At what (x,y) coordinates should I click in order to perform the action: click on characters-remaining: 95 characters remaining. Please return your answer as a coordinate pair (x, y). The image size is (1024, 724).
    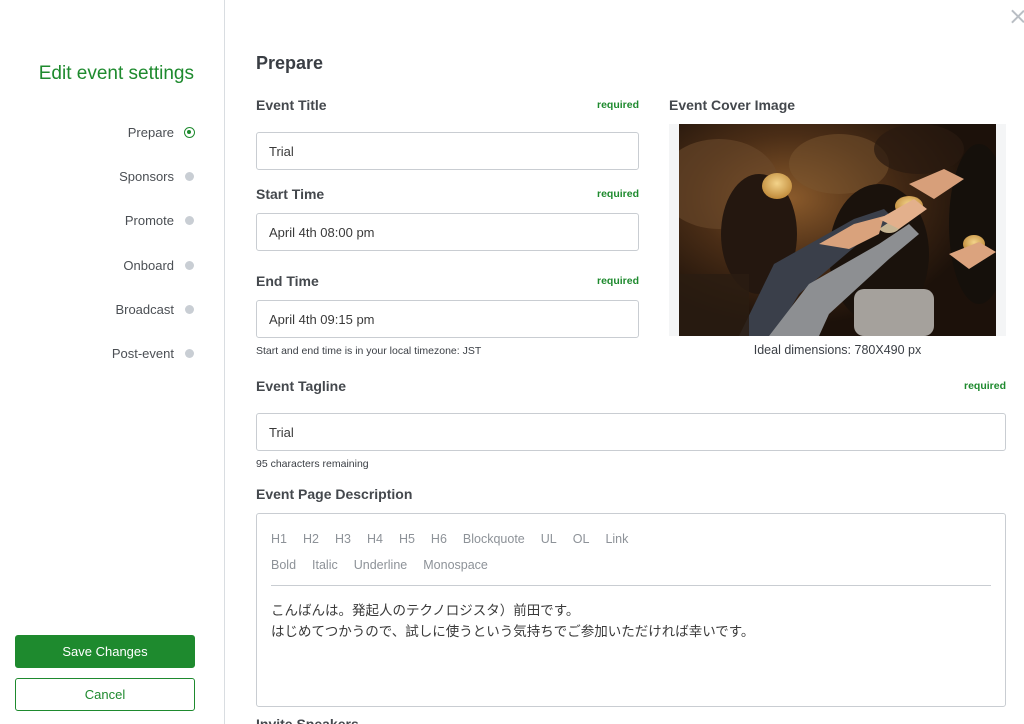
    Looking at the image, I should click on (312, 464).